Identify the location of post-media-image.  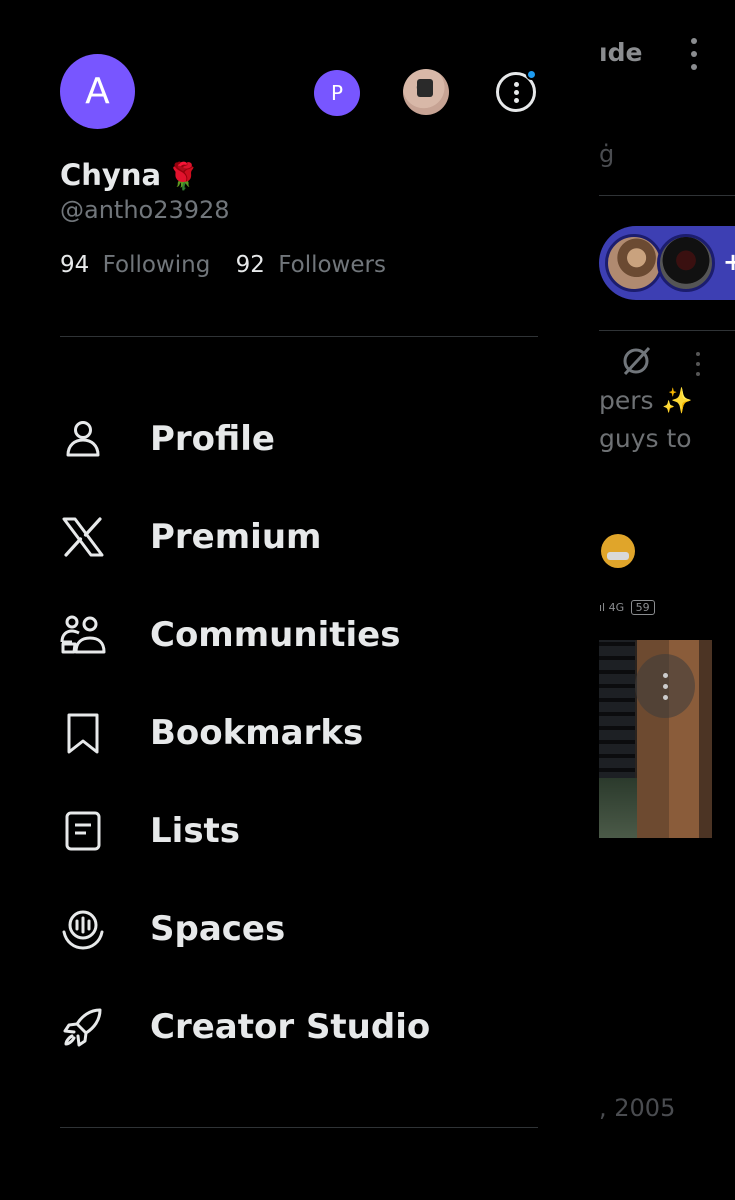
(655, 739).